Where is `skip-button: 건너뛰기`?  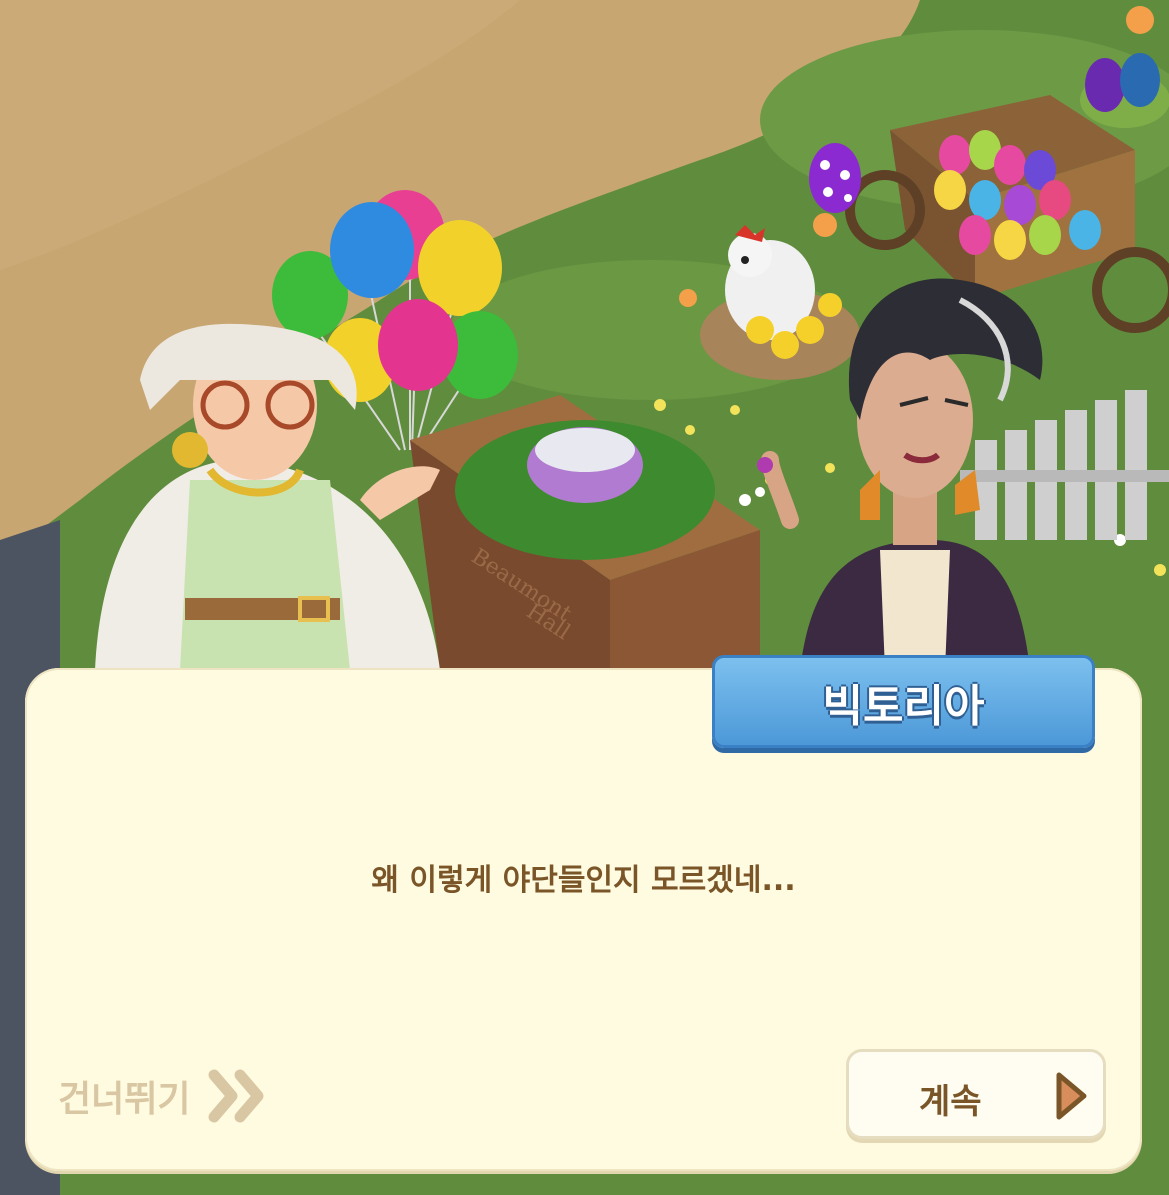
skip-button: 건너뛰기 is located at coordinates (164, 1096).